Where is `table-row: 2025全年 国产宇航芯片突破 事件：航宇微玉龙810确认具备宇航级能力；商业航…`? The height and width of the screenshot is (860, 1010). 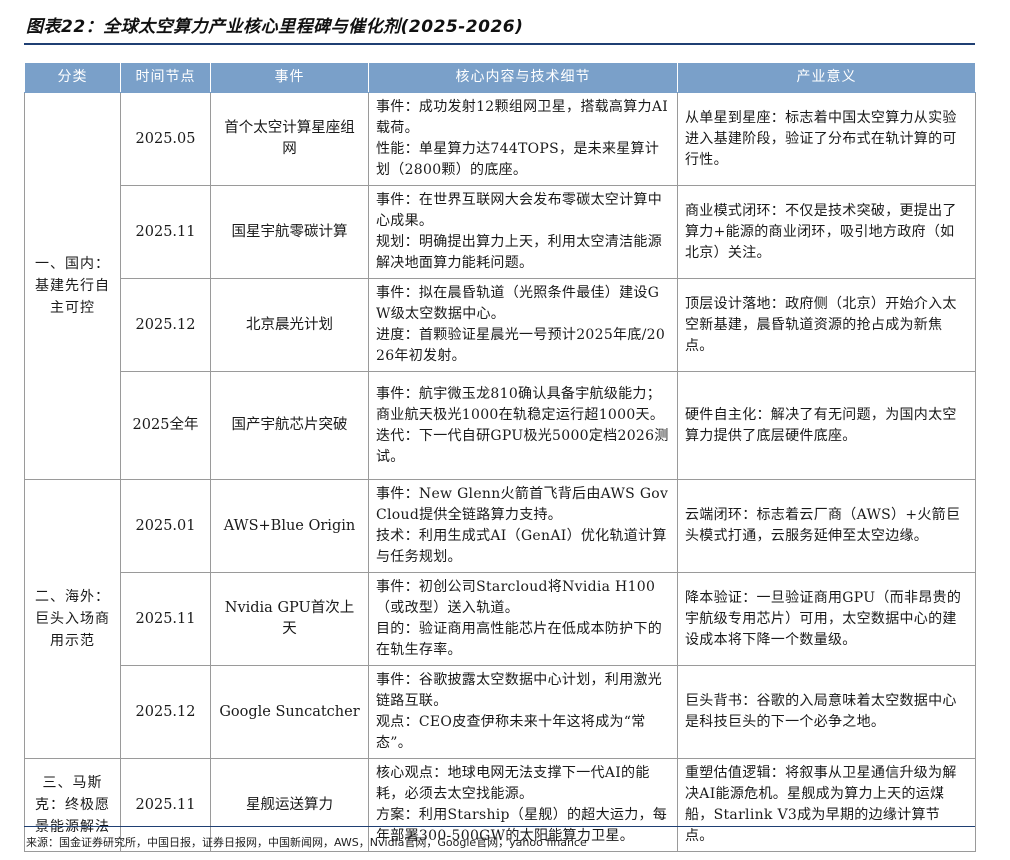 table-row: 2025全年 国产宇航芯片突破 事件：航宇微玉龙810确认具备宇航级能力；商业航… is located at coordinates (500, 425).